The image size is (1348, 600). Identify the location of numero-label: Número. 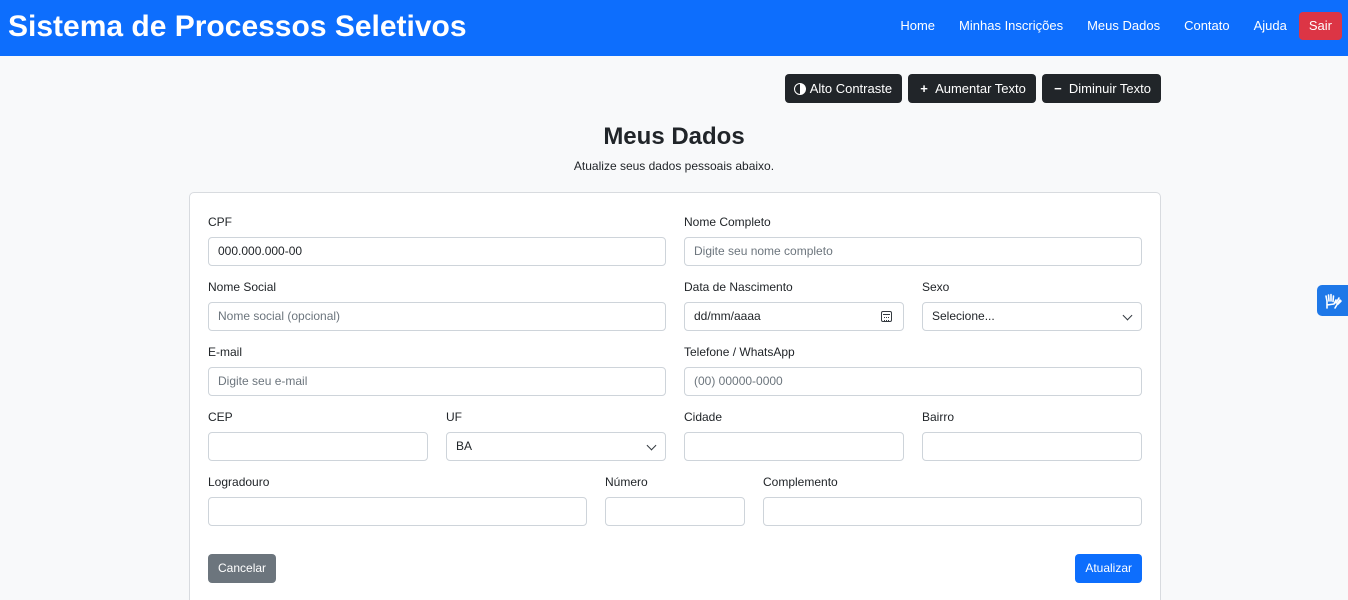
(626, 482).